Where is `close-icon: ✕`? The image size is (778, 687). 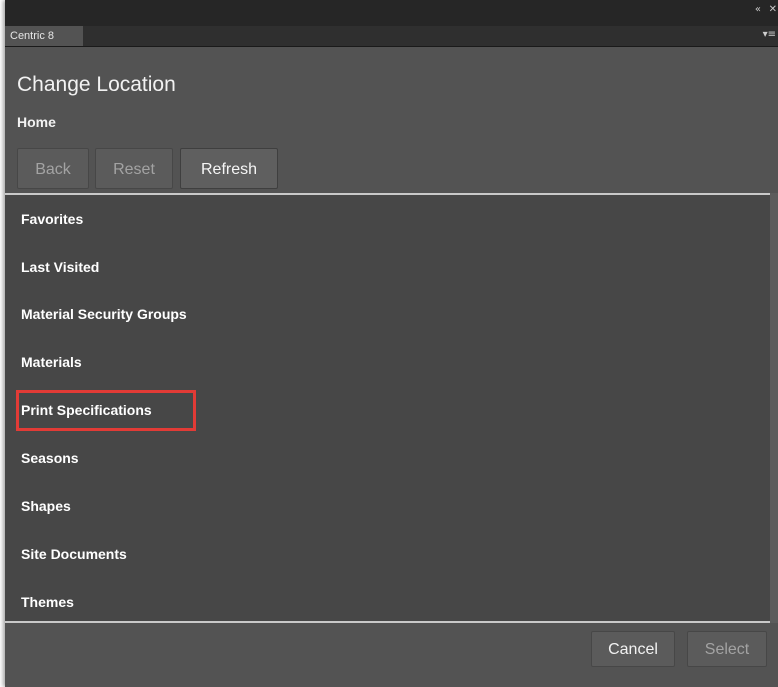 close-icon: ✕ is located at coordinates (773, 9).